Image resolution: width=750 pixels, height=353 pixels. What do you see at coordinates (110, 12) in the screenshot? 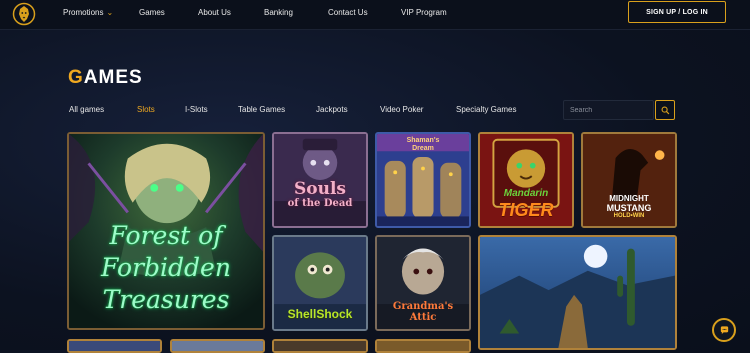
I see `chevron-down-icon: ⌄` at bounding box center [110, 12].